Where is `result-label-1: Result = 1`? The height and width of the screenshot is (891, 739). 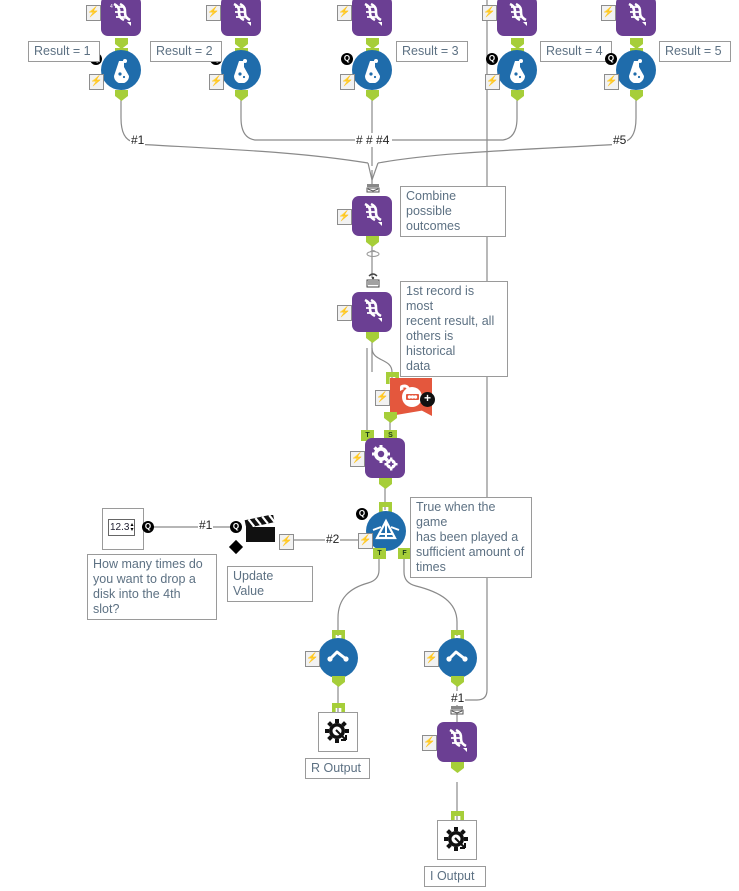
result-label-1: Result = 1 is located at coordinates (64, 51).